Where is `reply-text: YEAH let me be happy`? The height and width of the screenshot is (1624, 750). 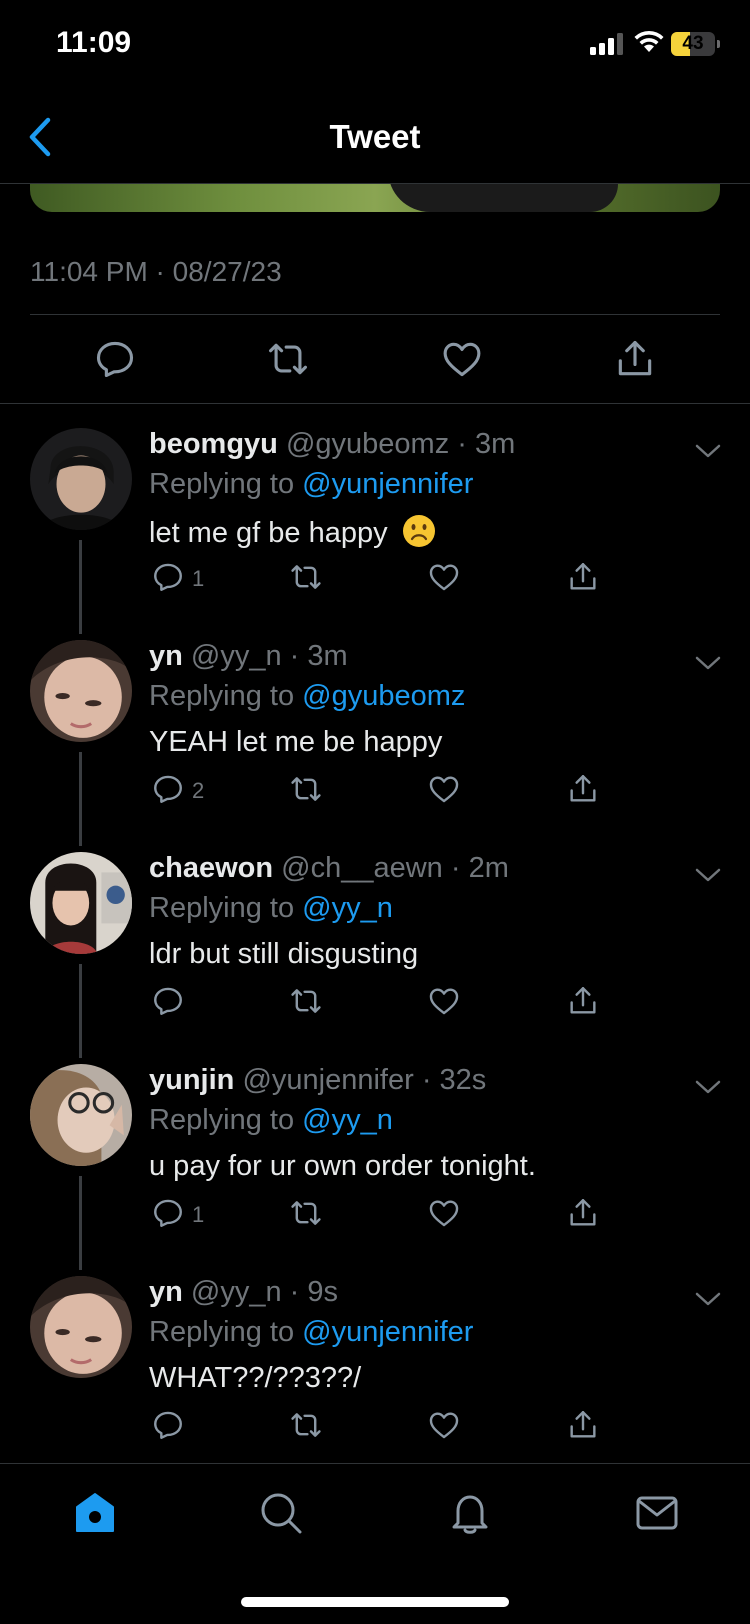 reply-text: YEAH let me be happy is located at coordinates (295, 742).